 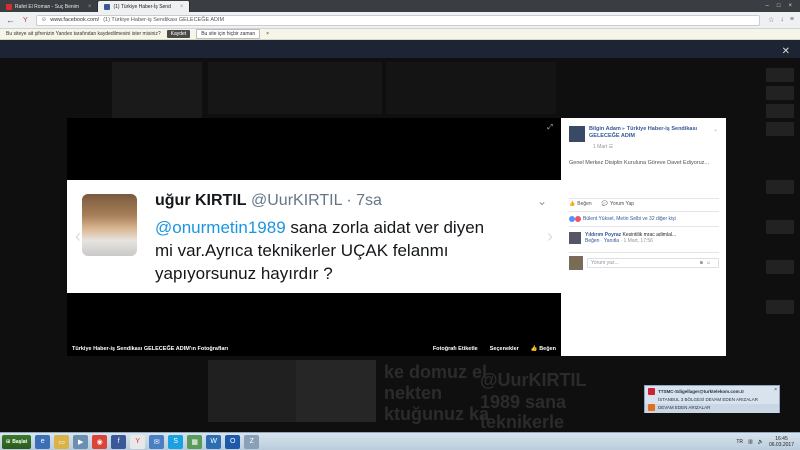 What do you see at coordinates (78, 236) in the screenshot?
I see `previous-photo-icon: ‹` at bounding box center [78, 236].